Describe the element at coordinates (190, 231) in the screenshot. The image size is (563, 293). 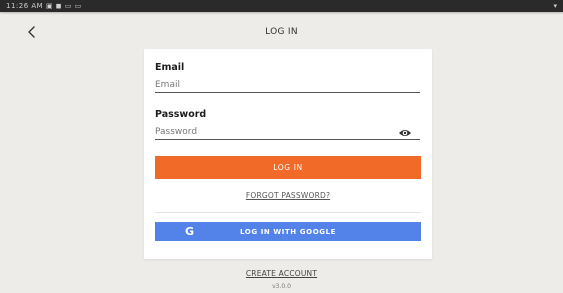
I see `google-g-icon: G` at that location.